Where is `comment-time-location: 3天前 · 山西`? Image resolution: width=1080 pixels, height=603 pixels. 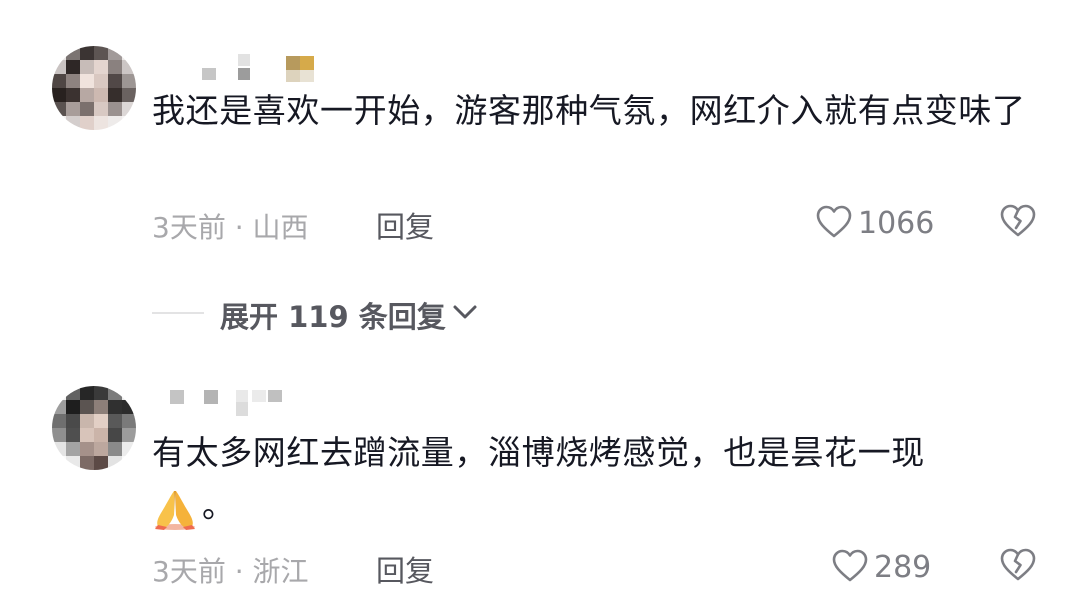 comment-time-location: 3天前 · 山西 is located at coordinates (230, 227).